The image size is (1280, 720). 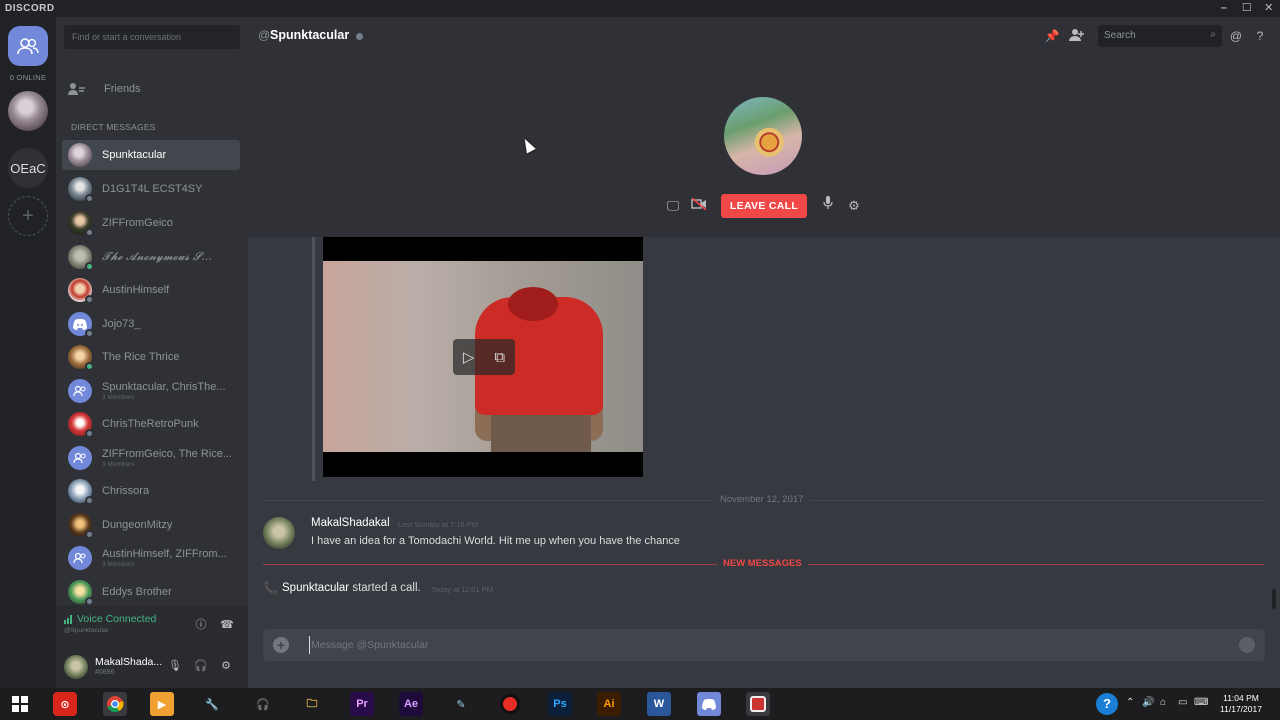 What do you see at coordinates (709, 704) in the screenshot?
I see `discord-taskbar-icon` at bounding box center [709, 704].